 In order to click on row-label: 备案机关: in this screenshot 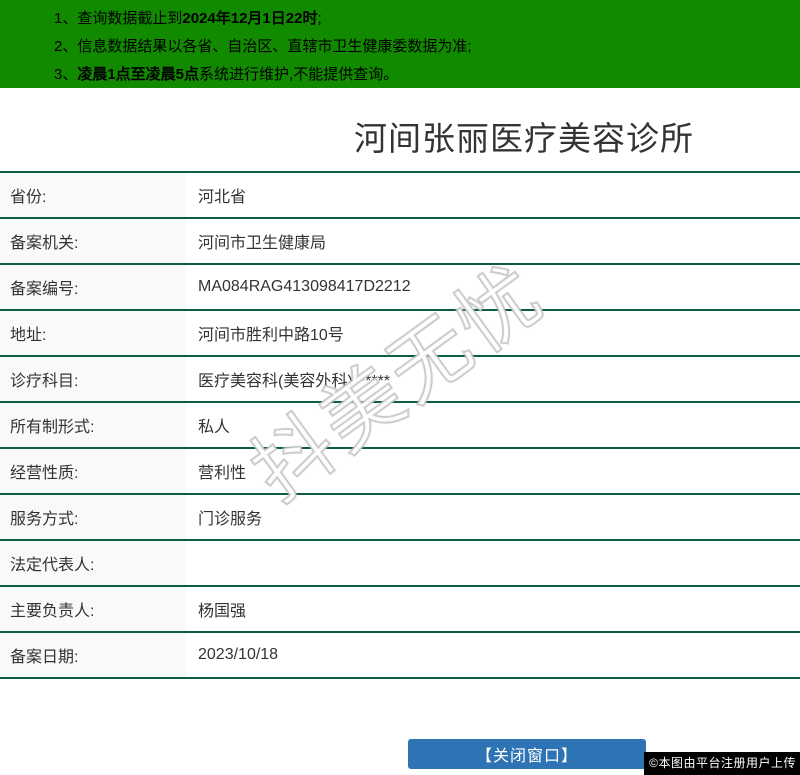, I will do `click(93, 241)`.